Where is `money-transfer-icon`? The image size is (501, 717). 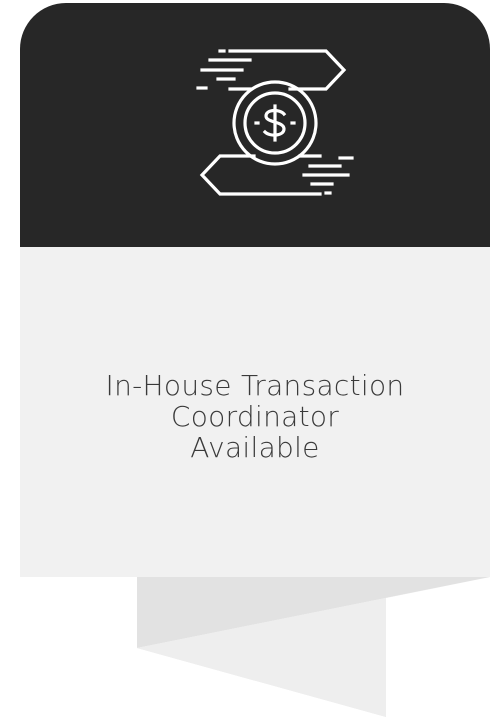 money-transfer-icon is located at coordinates (275, 123).